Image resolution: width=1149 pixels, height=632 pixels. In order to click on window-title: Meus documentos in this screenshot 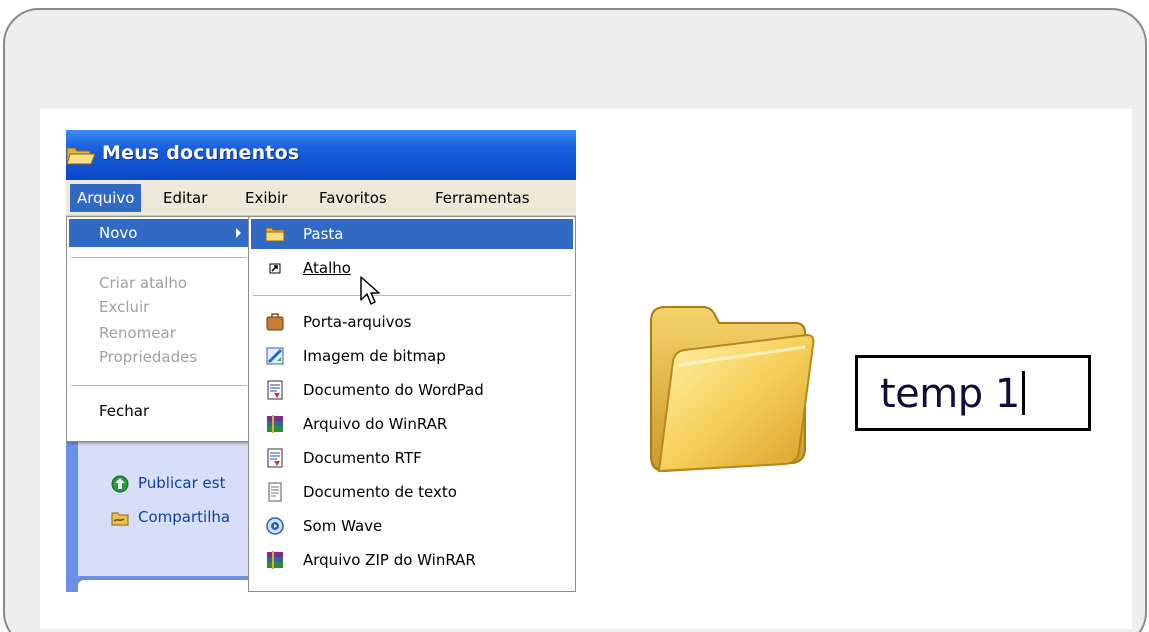, I will do `click(201, 153)`.